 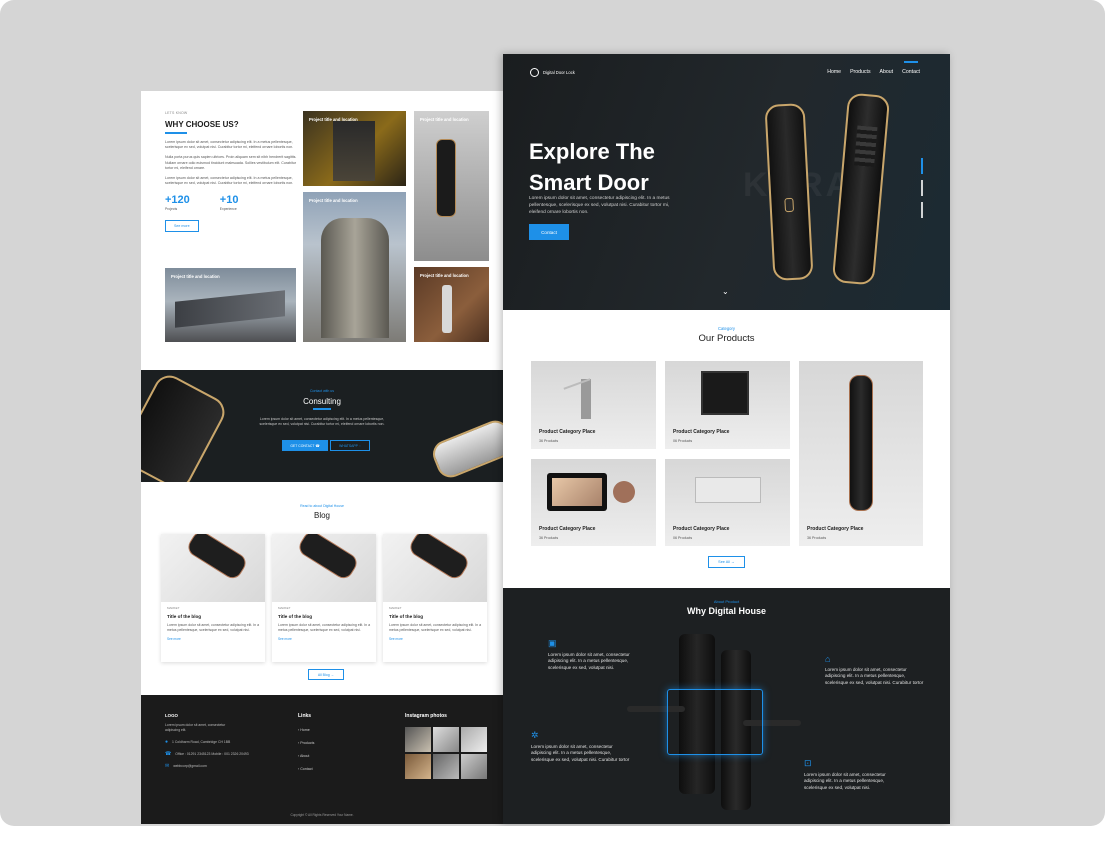 What do you see at coordinates (446, 753) in the screenshot?
I see `instagram-grid` at bounding box center [446, 753].